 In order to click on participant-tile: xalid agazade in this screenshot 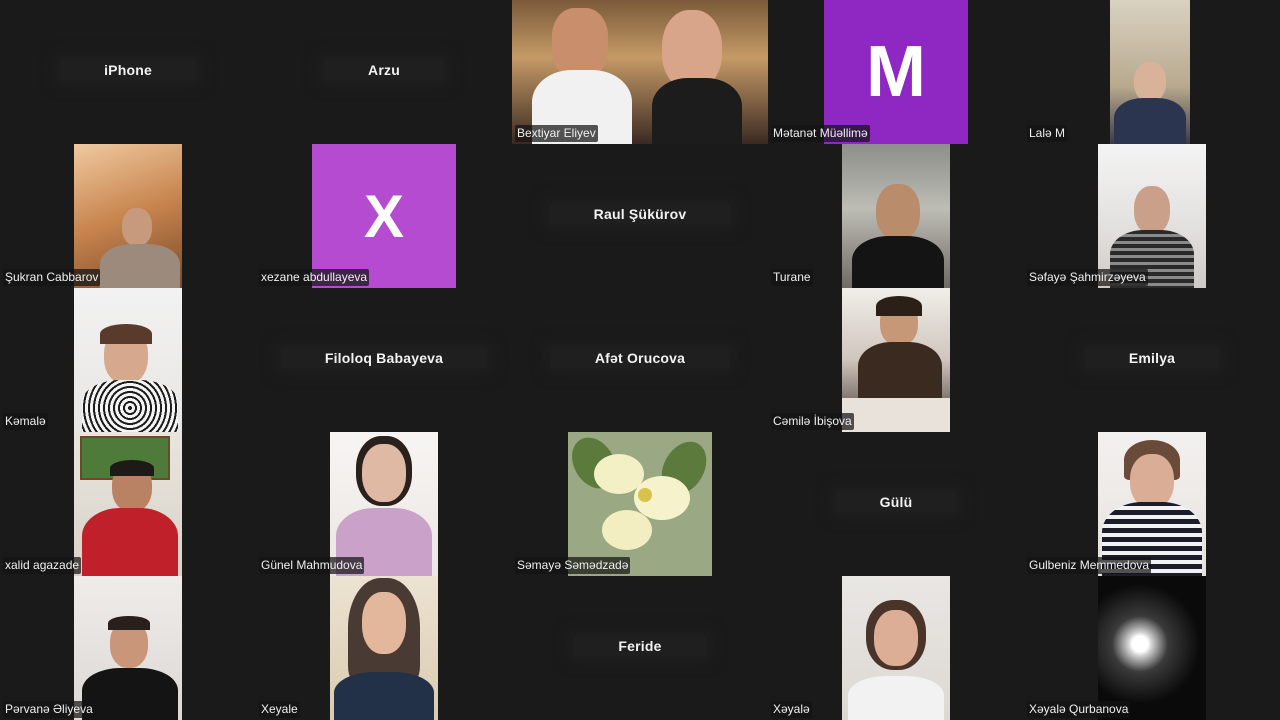, I will do `click(128, 504)`.